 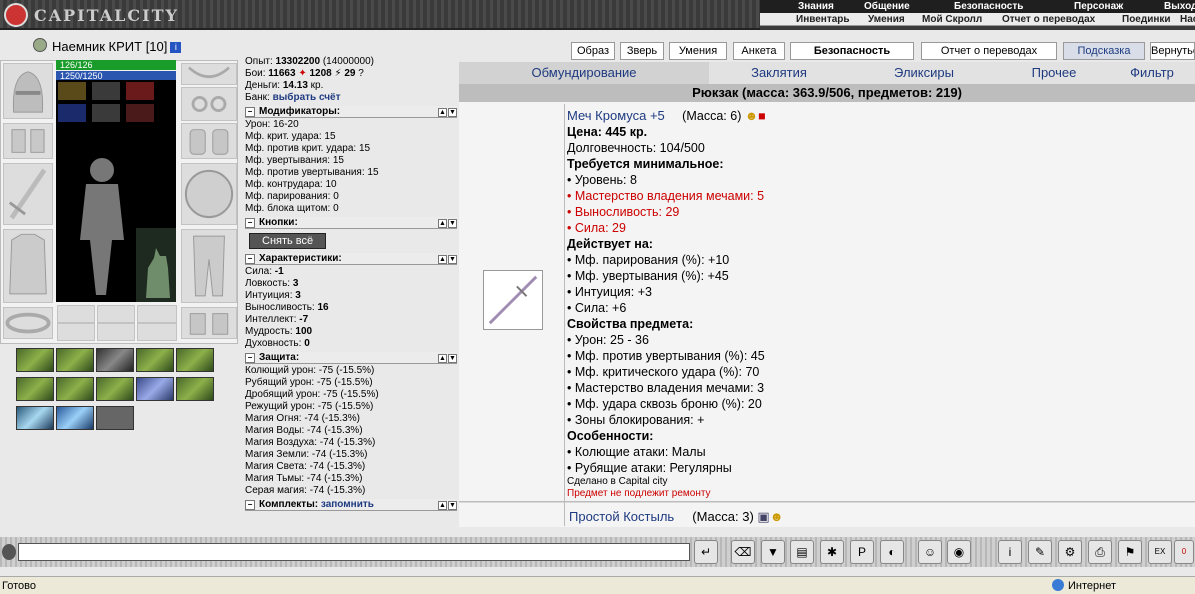 What do you see at coordinates (354, 552) in the screenshot?
I see `chat-input` at bounding box center [354, 552].